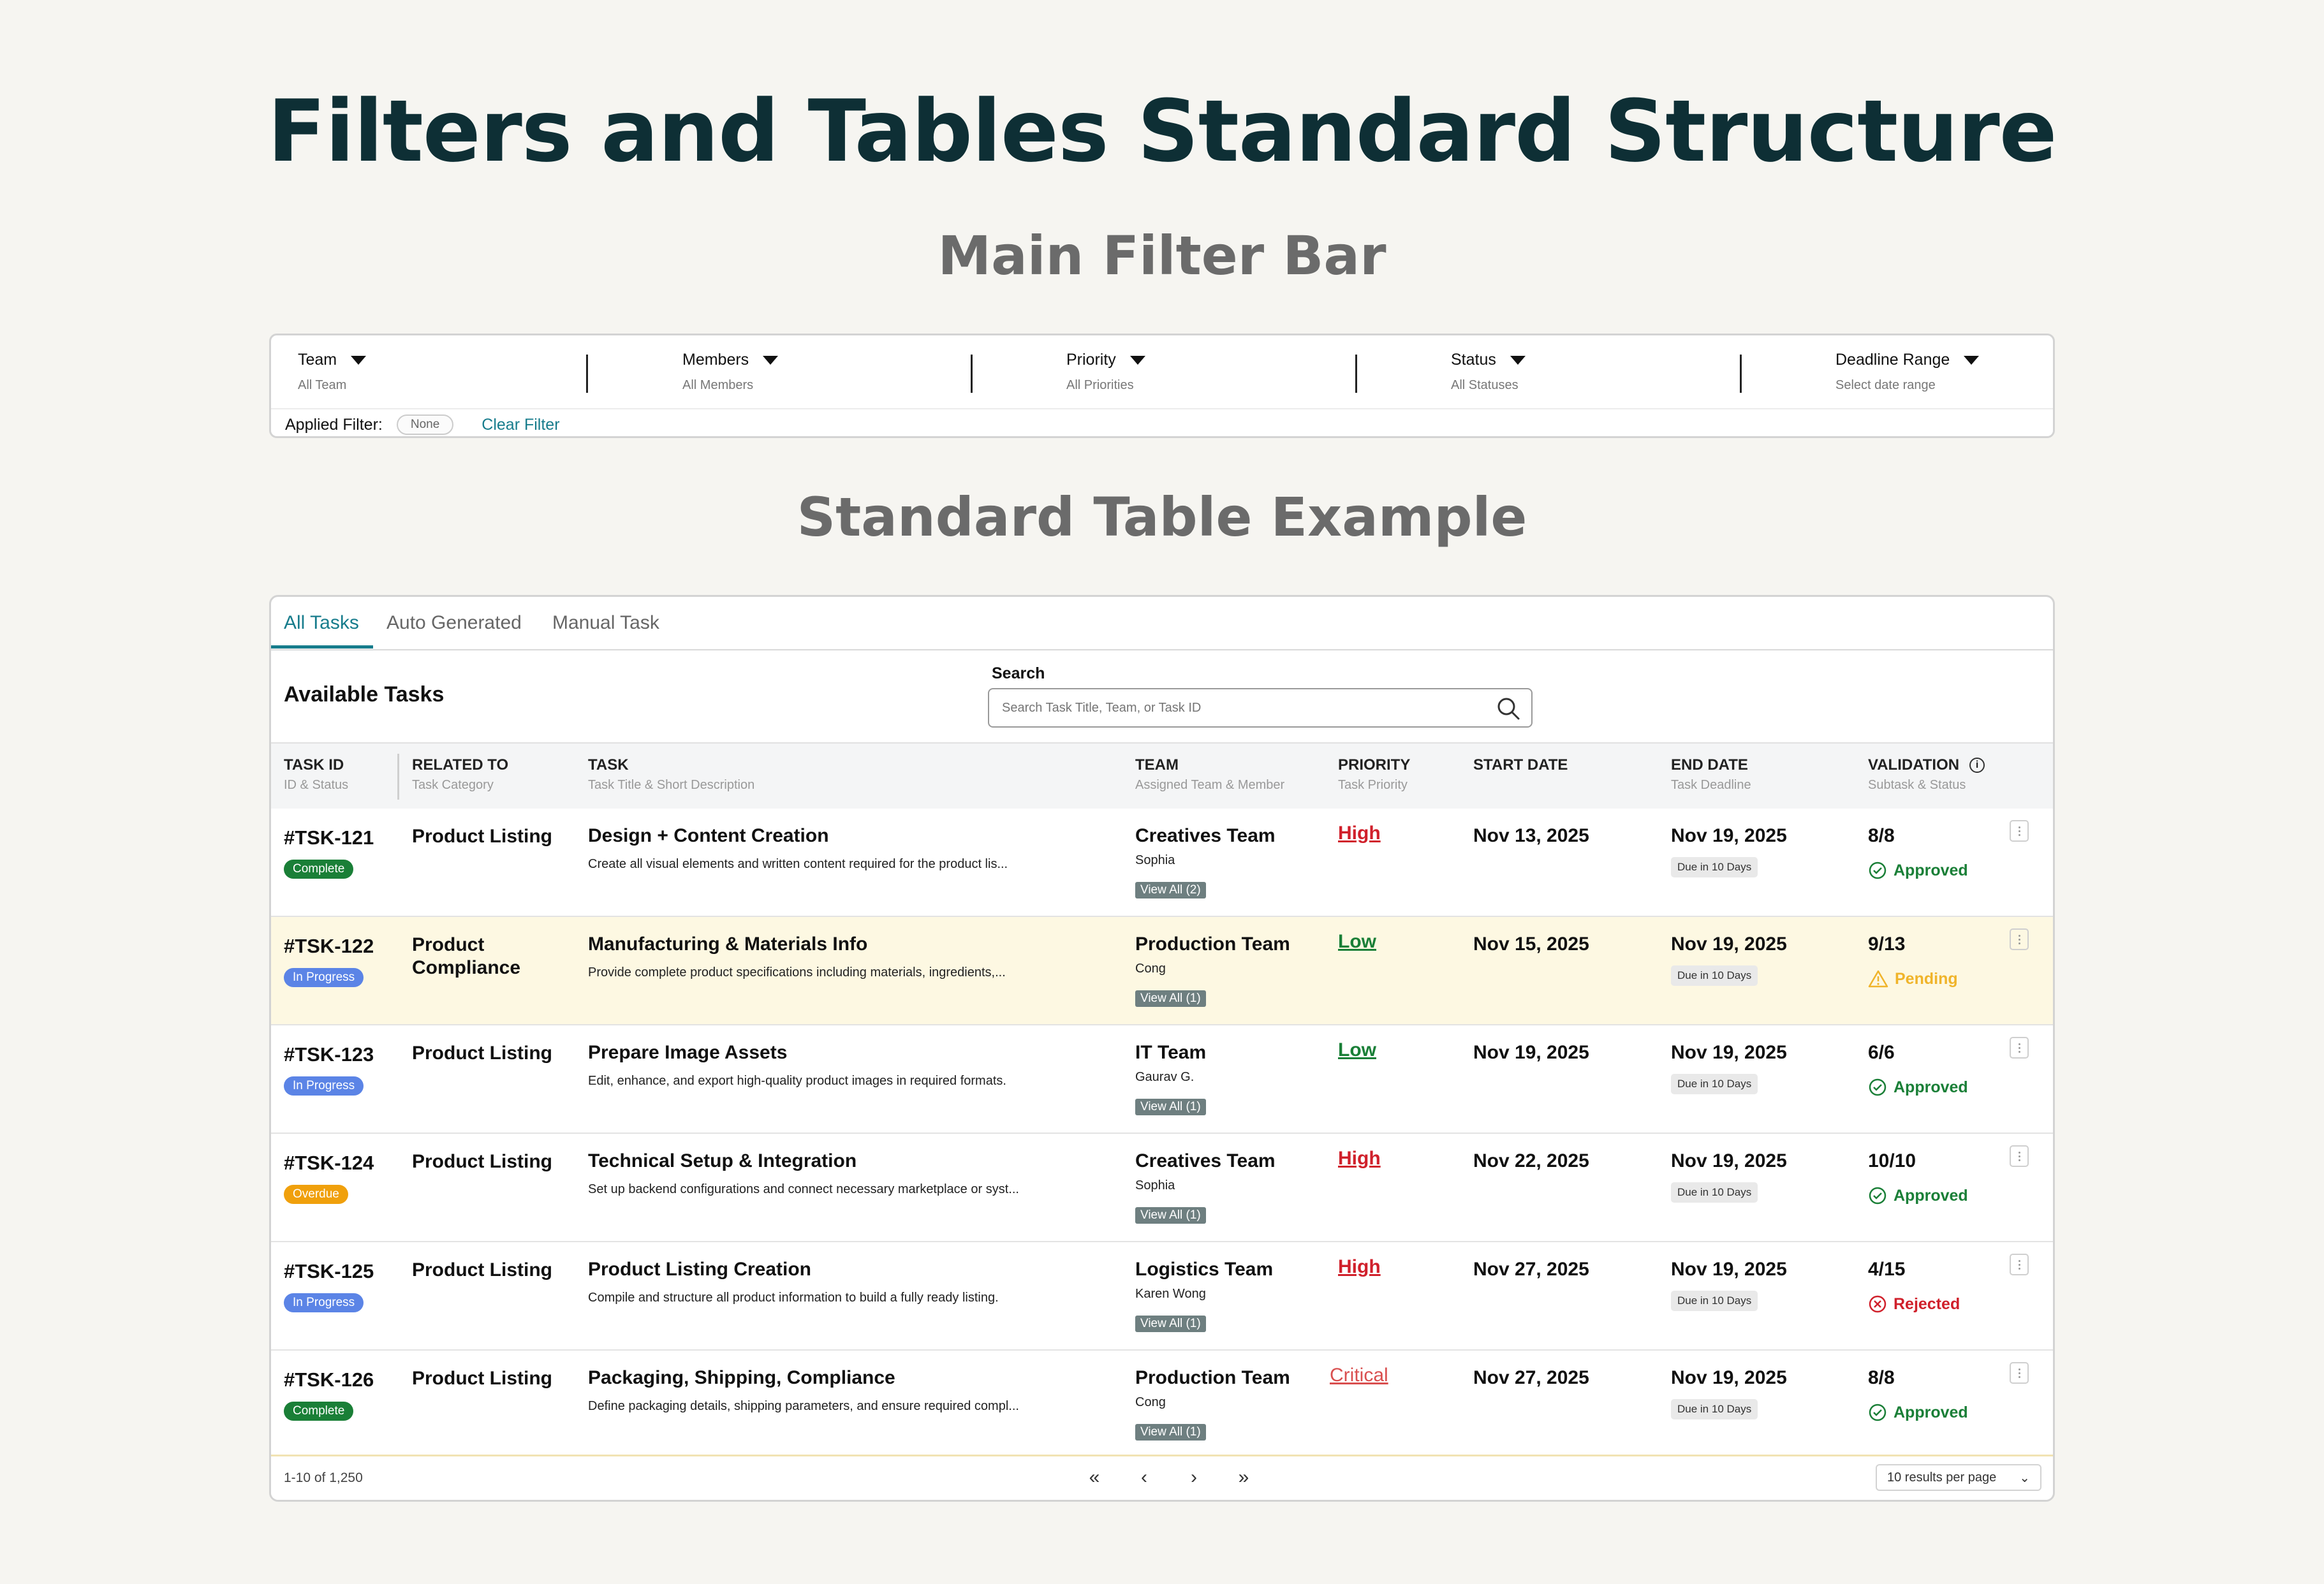  What do you see at coordinates (324, 1477) in the screenshot?
I see `pagination-range: 1-10 of 1,250` at bounding box center [324, 1477].